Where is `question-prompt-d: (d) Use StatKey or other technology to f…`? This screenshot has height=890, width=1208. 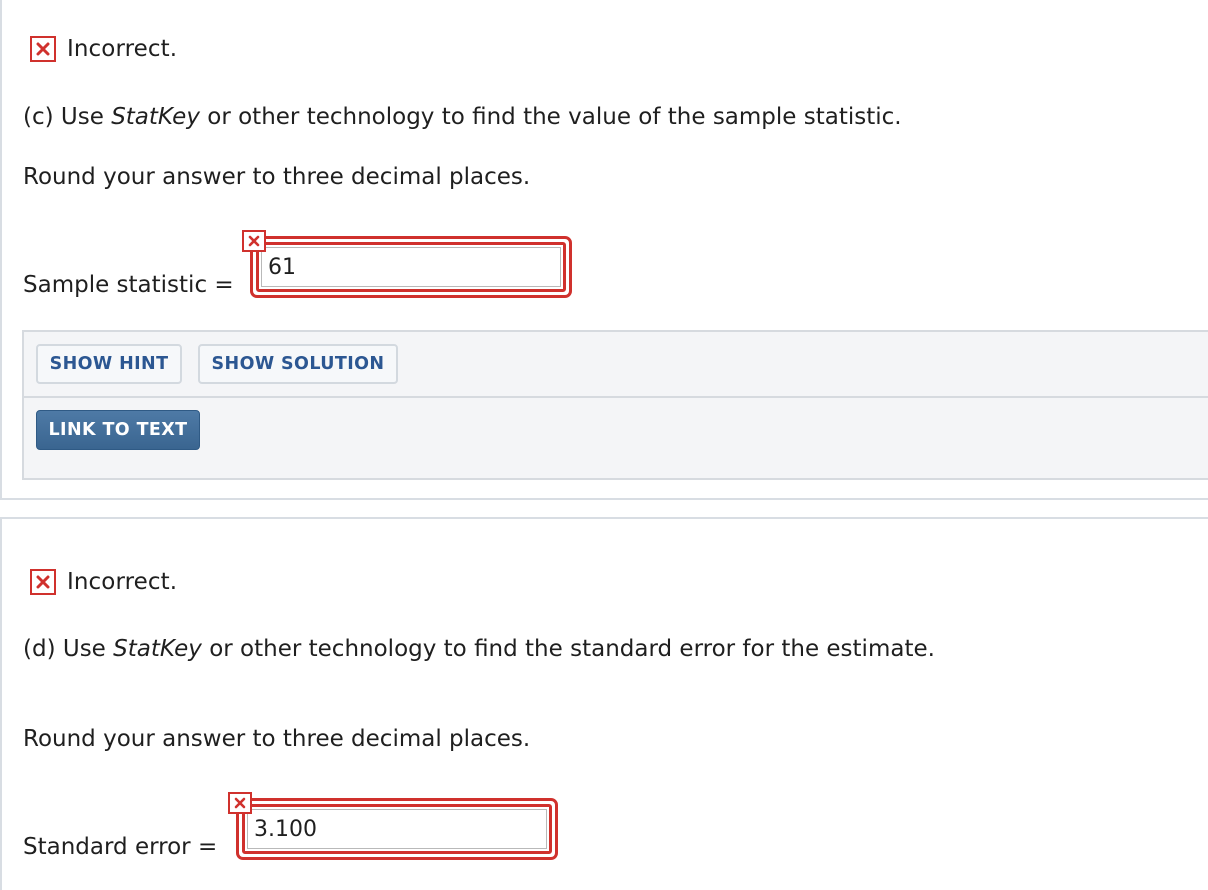 question-prompt-d: (d) Use StatKey or other technology to f… is located at coordinates (479, 649).